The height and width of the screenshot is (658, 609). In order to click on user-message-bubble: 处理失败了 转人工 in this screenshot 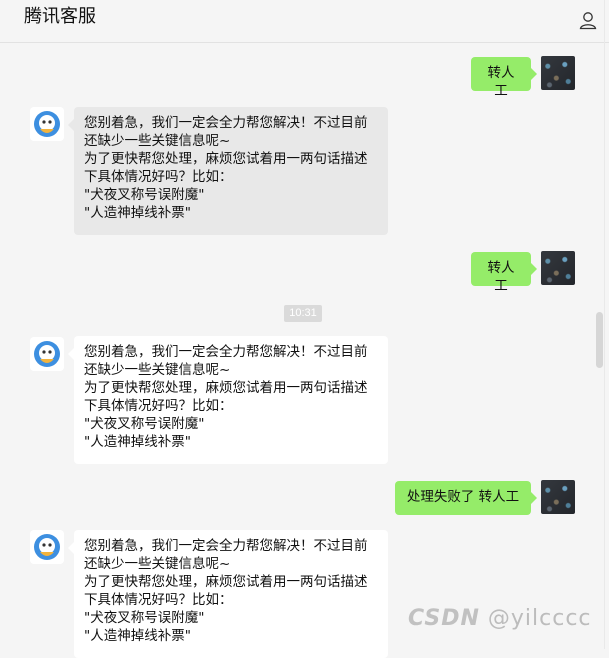, I will do `click(466, 498)`.